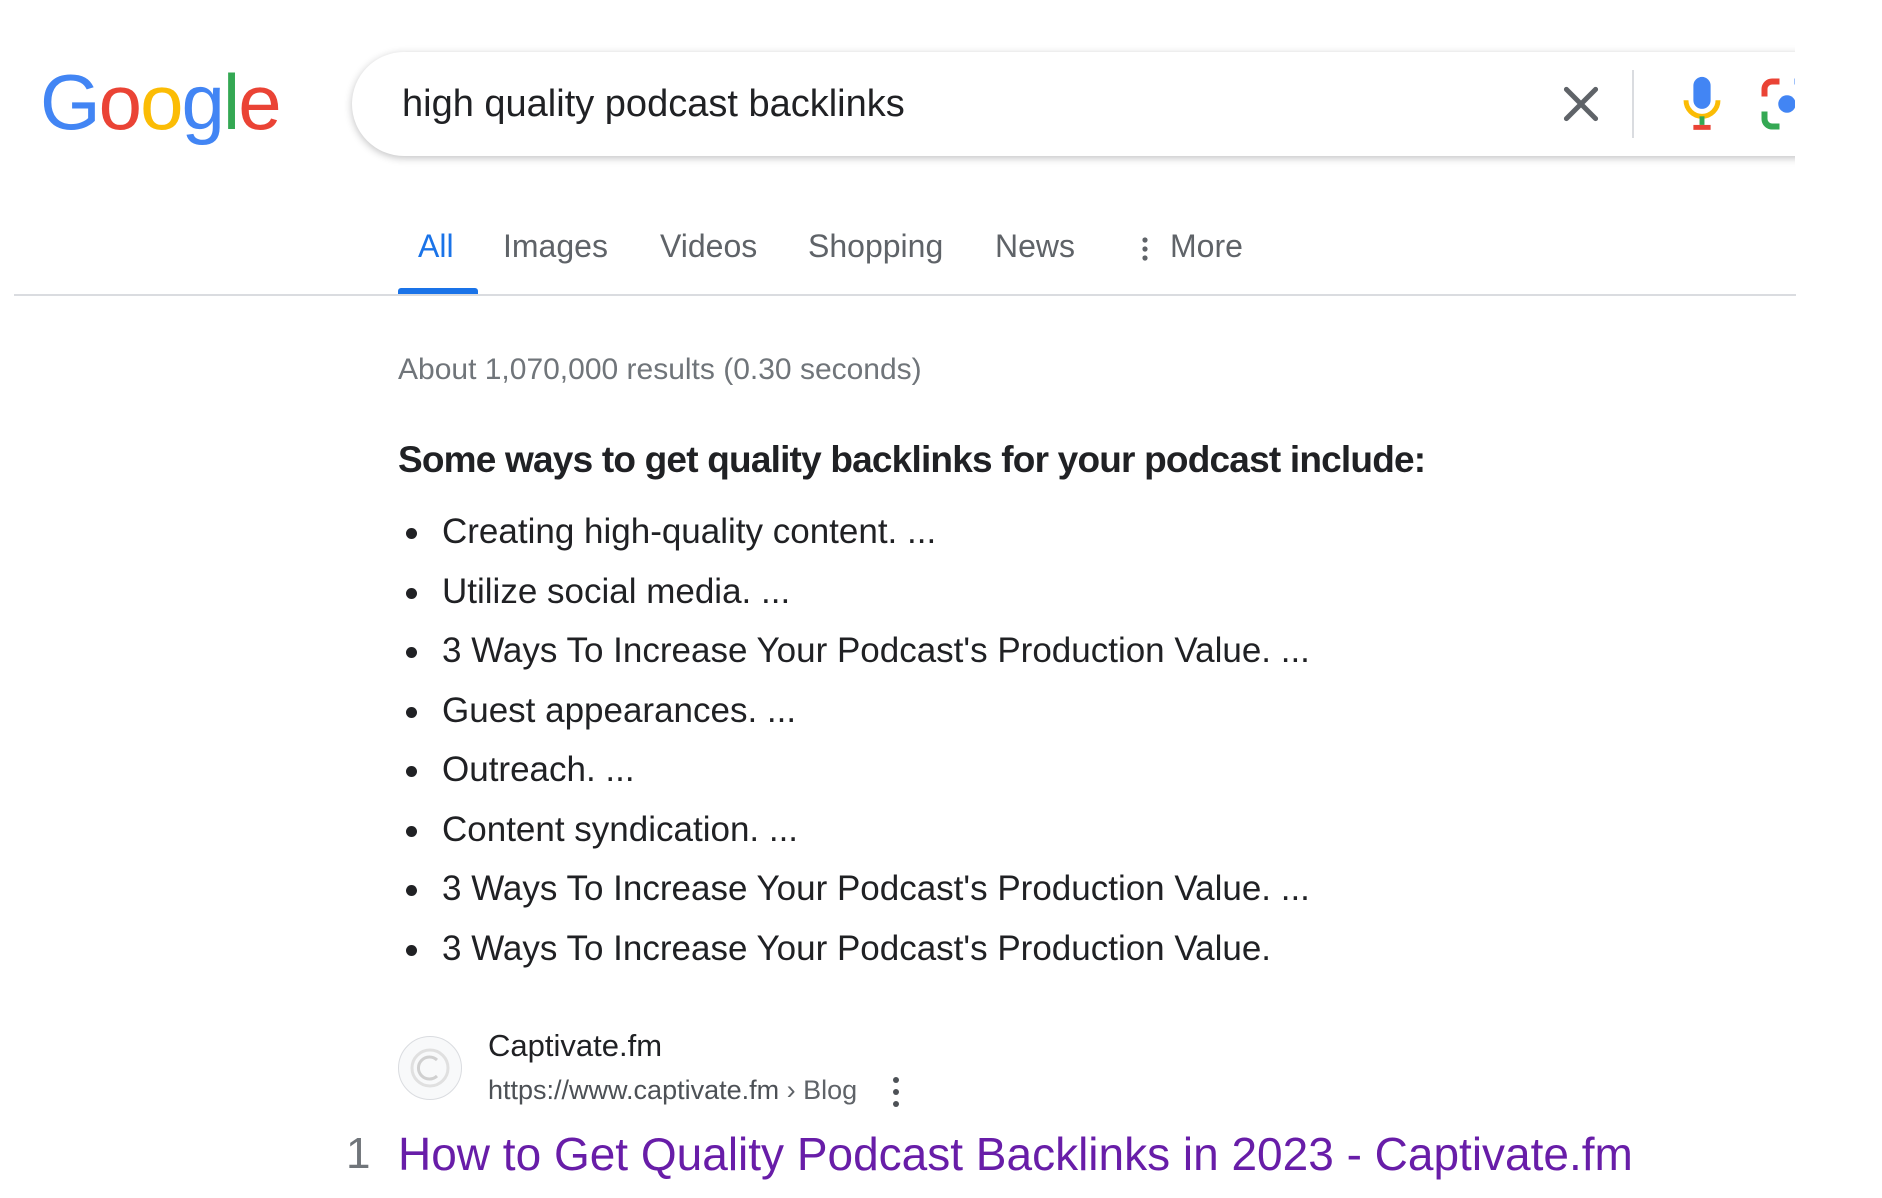 Image resolution: width=1882 pixels, height=1198 pixels. I want to click on result-stats: About 1,070,000 results (0.30 seconds), so click(660, 369).